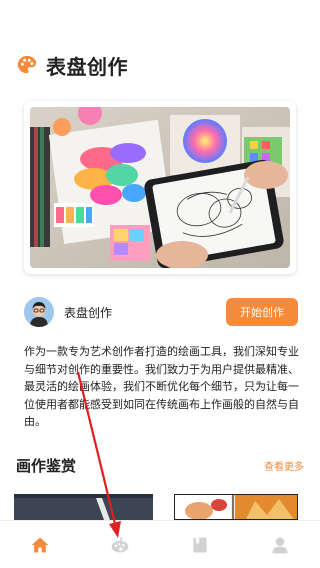 Image resolution: width=320 pixels, height=568 pixels. What do you see at coordinates (88, 312) in the screenshot?
I see `author-name: 表盘创作` at bounding box center [88, 312].